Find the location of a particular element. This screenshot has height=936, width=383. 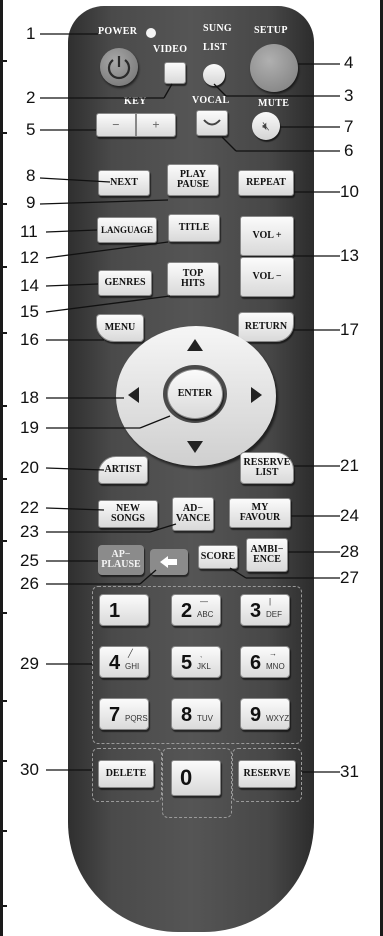

callout-1: 1 is located at coordinates (31, 33).